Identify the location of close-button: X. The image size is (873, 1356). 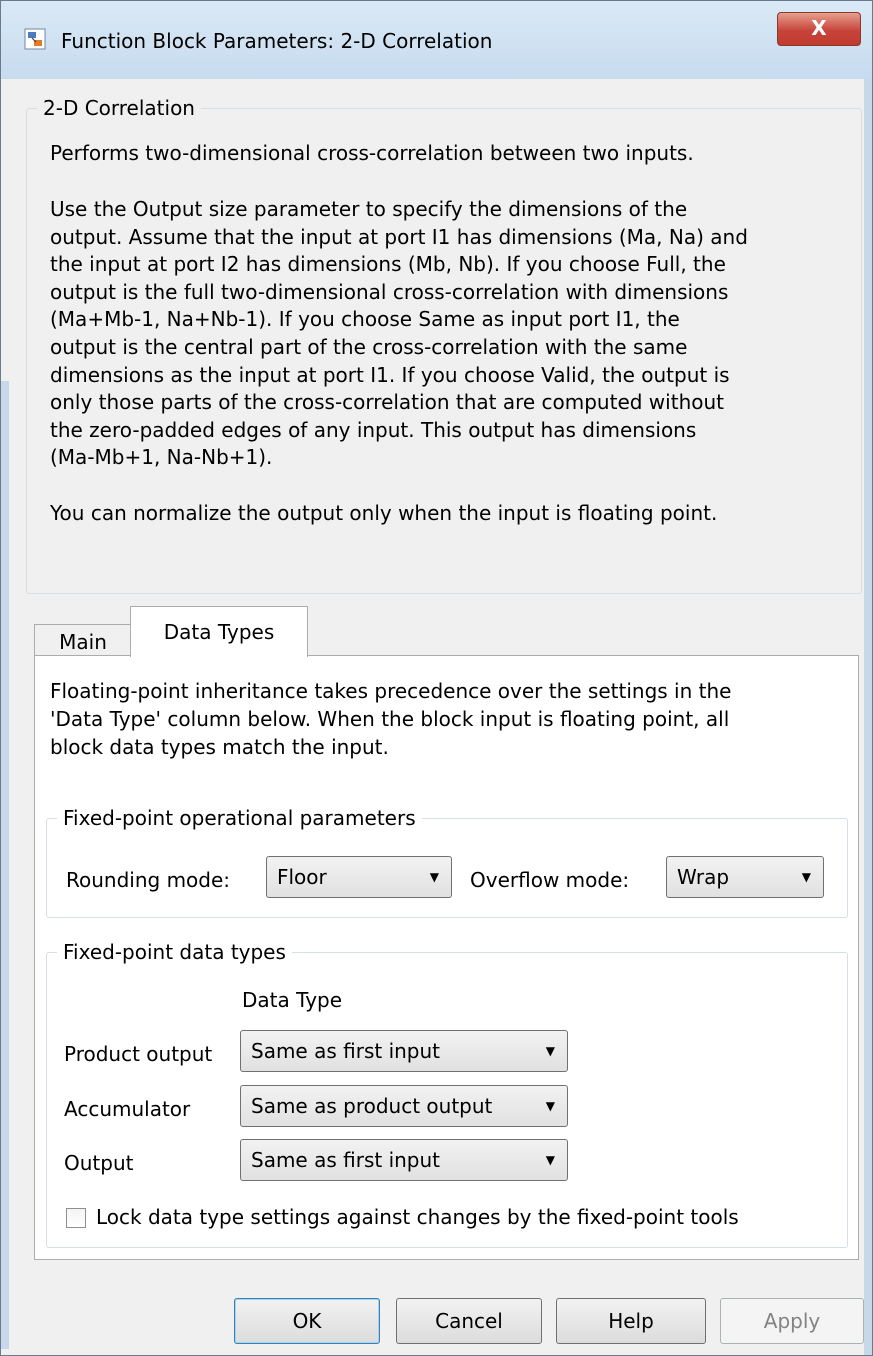
(819, 29).